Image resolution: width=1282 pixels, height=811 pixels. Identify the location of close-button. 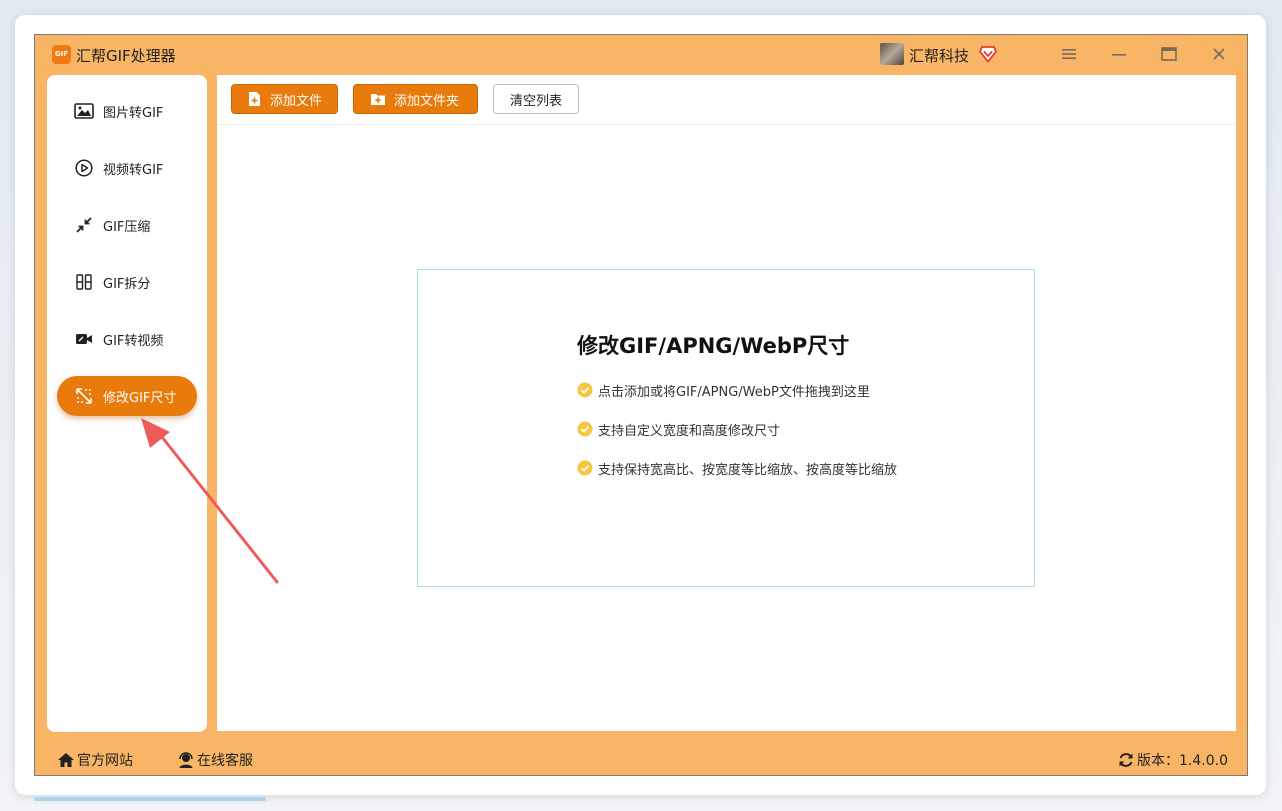
(1219, 54).